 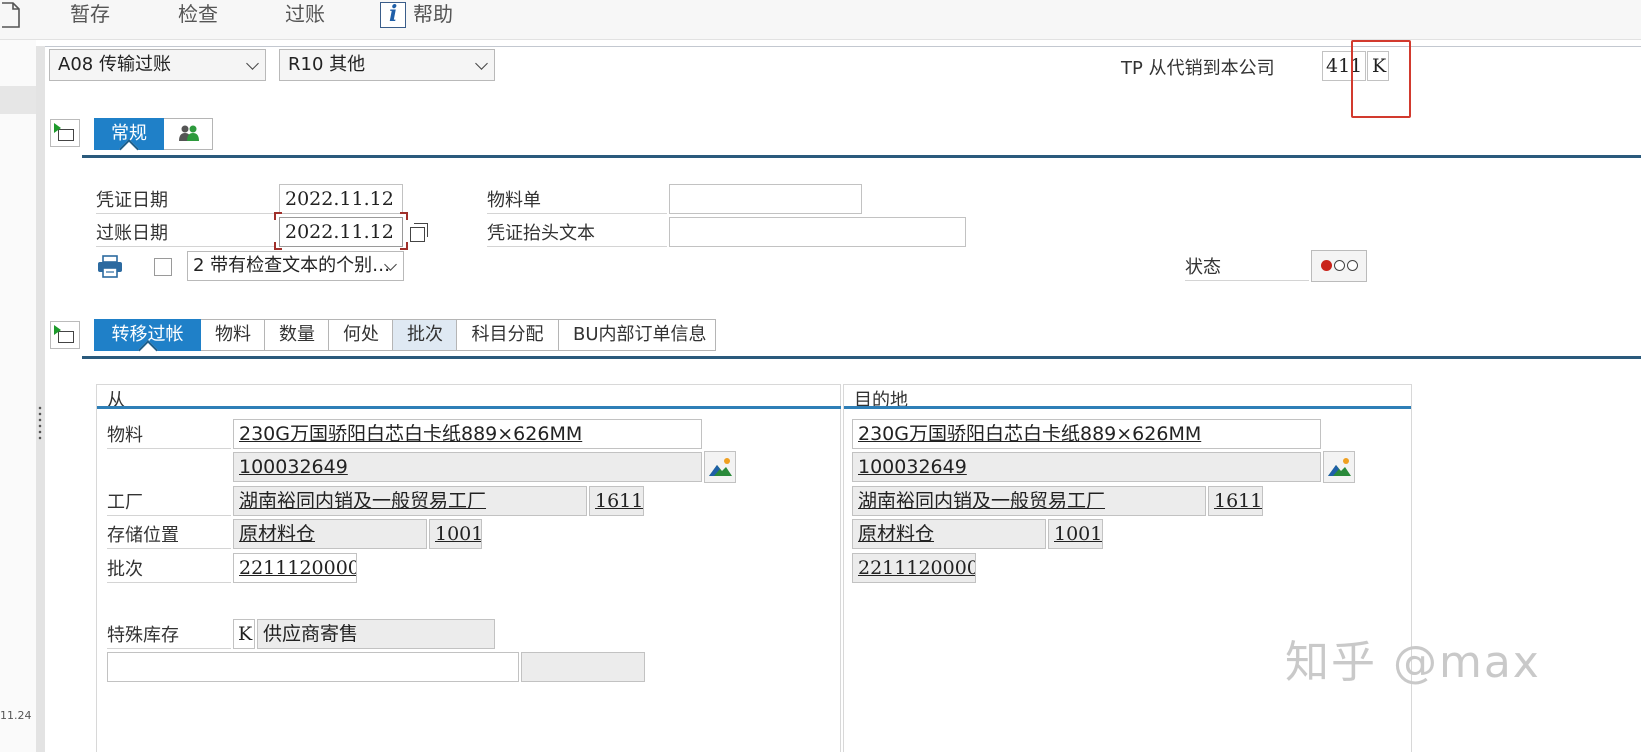 I want to click on from-batch-label: 批次, so click(x=169, y=569).